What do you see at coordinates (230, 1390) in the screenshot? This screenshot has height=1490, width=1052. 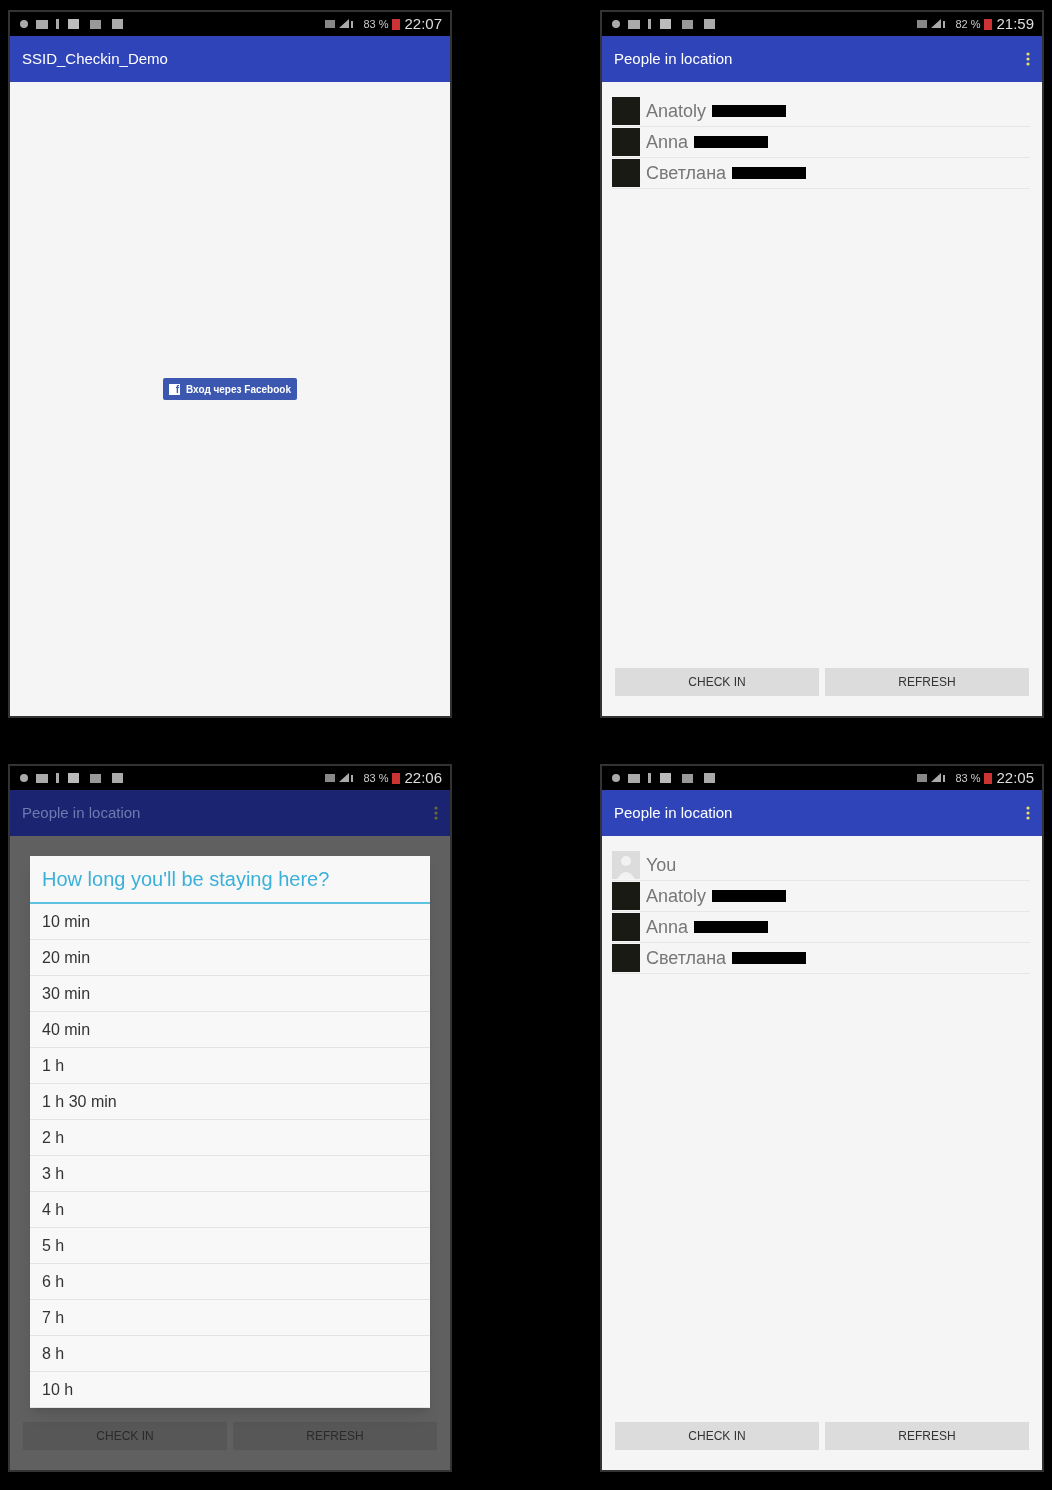 I see `duration-option: 10 h` at bounding box center [230, 1390].